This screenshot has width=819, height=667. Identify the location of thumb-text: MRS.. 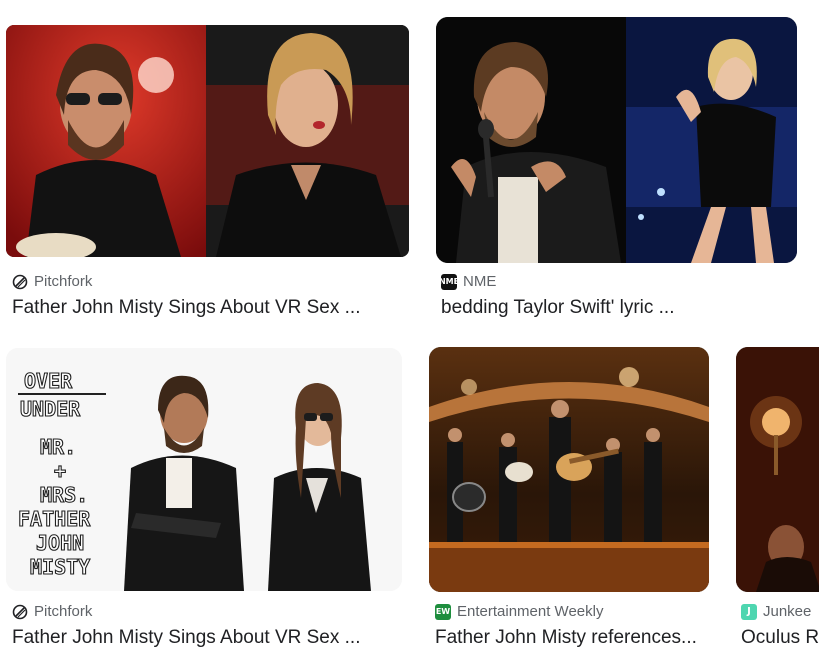
(64, 495).